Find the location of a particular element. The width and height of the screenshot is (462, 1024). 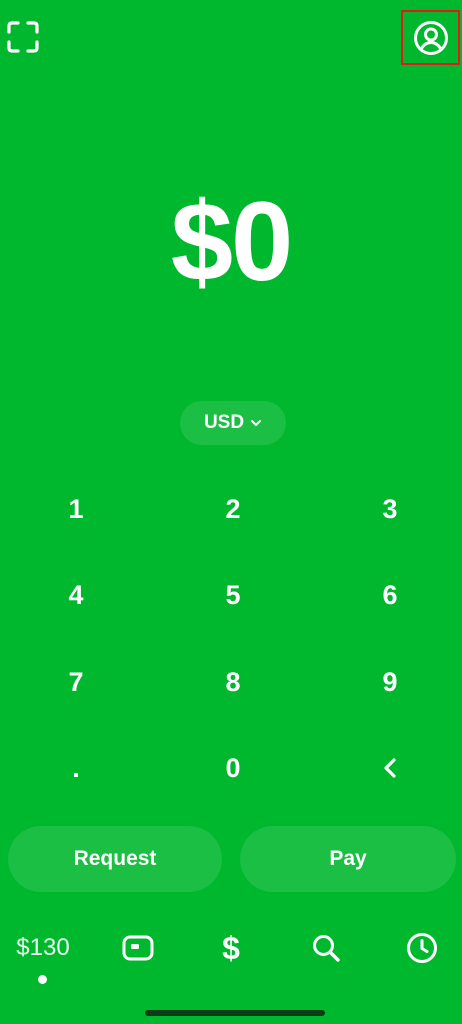

dollar-icon: $ is located at coordinates (231, 947).